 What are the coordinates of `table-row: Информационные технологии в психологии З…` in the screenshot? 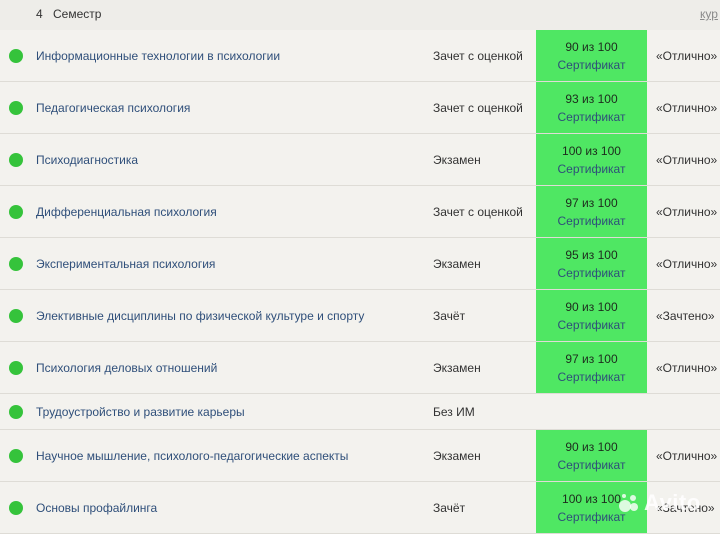 It's located at (360, 56).